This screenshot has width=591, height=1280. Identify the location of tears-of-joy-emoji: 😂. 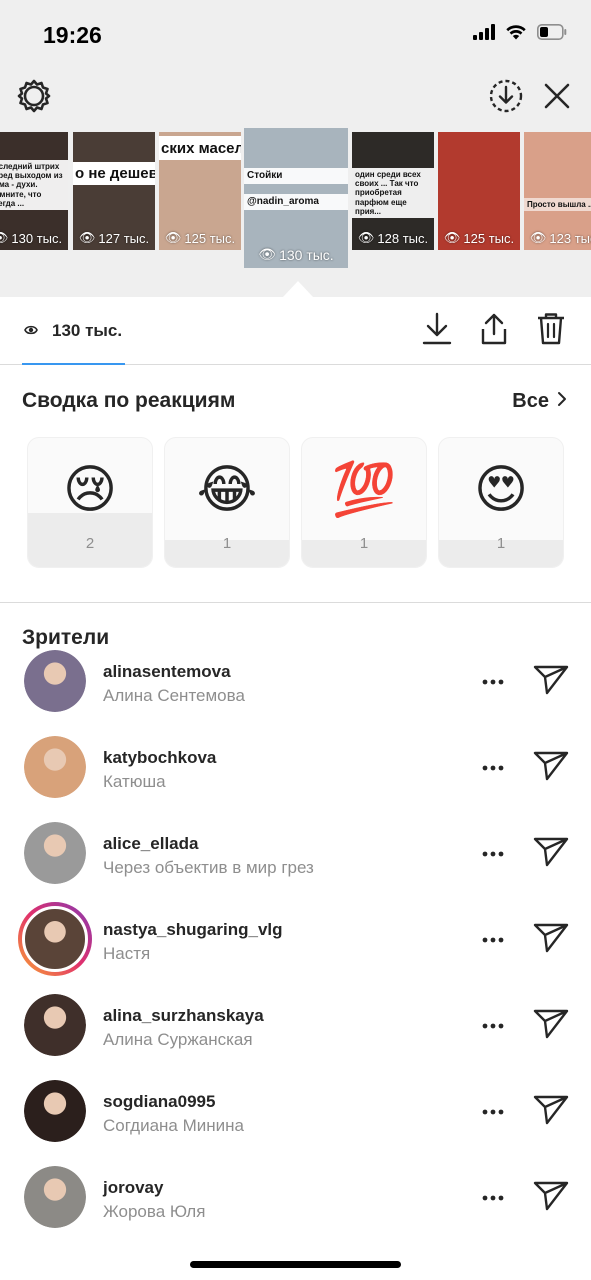
(227, 490).